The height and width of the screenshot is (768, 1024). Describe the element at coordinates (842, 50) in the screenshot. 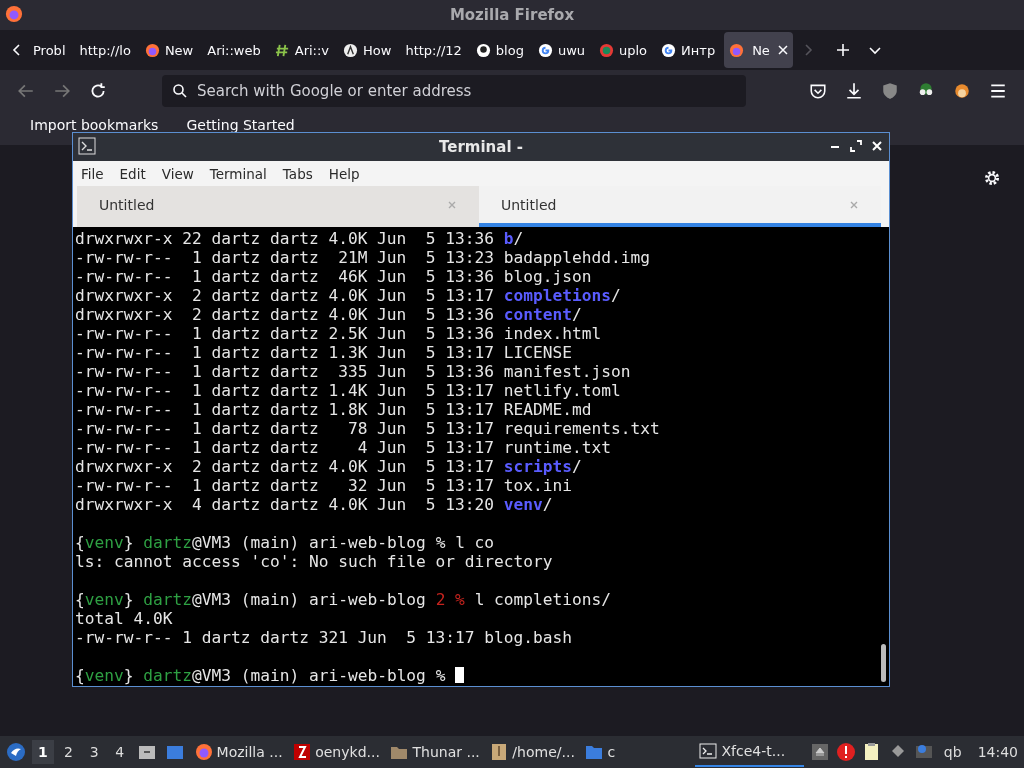

I see `new-tab-icon` at that location.